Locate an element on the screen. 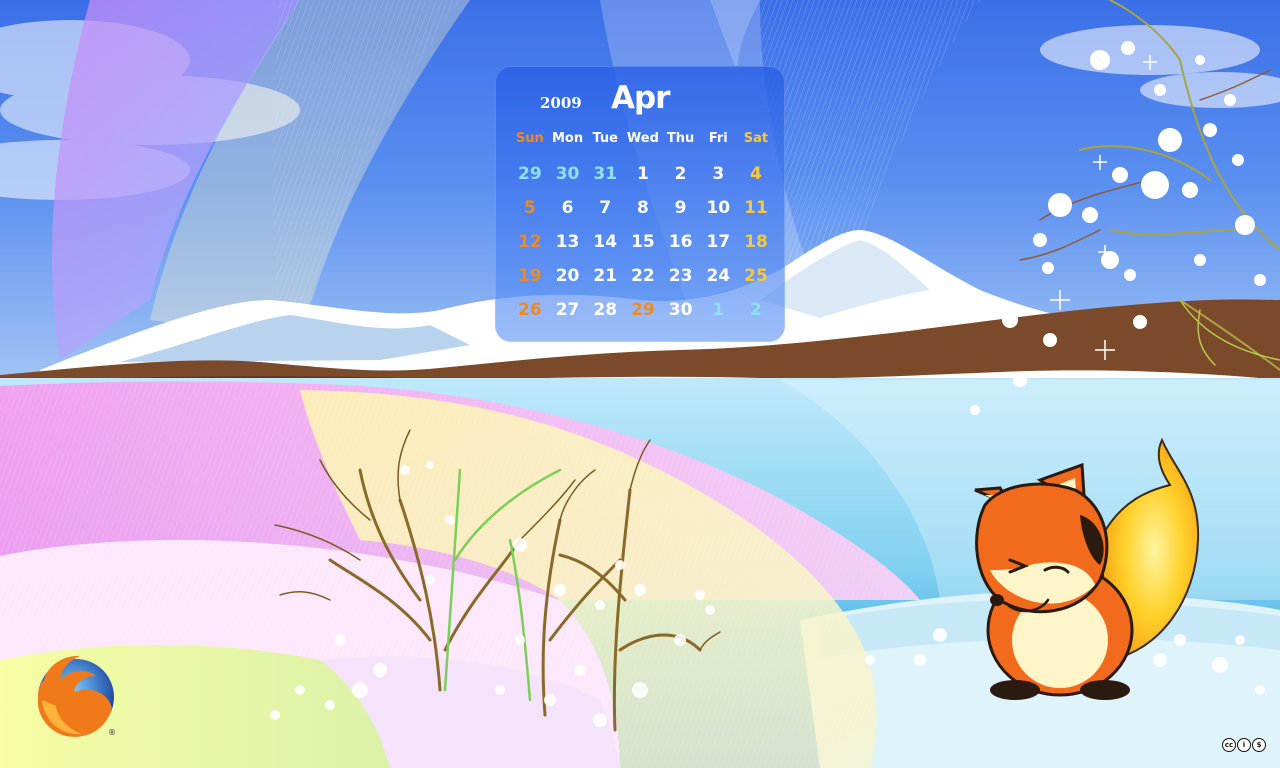  nc-icon: $ is located at coordinates (1259, 745).